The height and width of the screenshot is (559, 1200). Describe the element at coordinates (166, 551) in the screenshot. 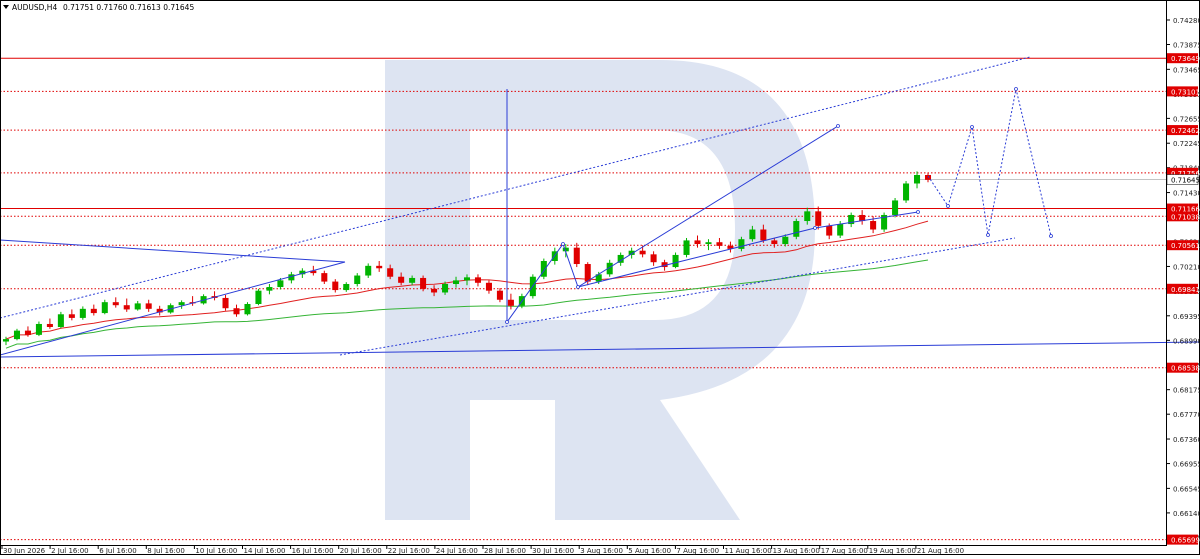

I see `x-tick-label: 8 Jul 16:00` at that location.